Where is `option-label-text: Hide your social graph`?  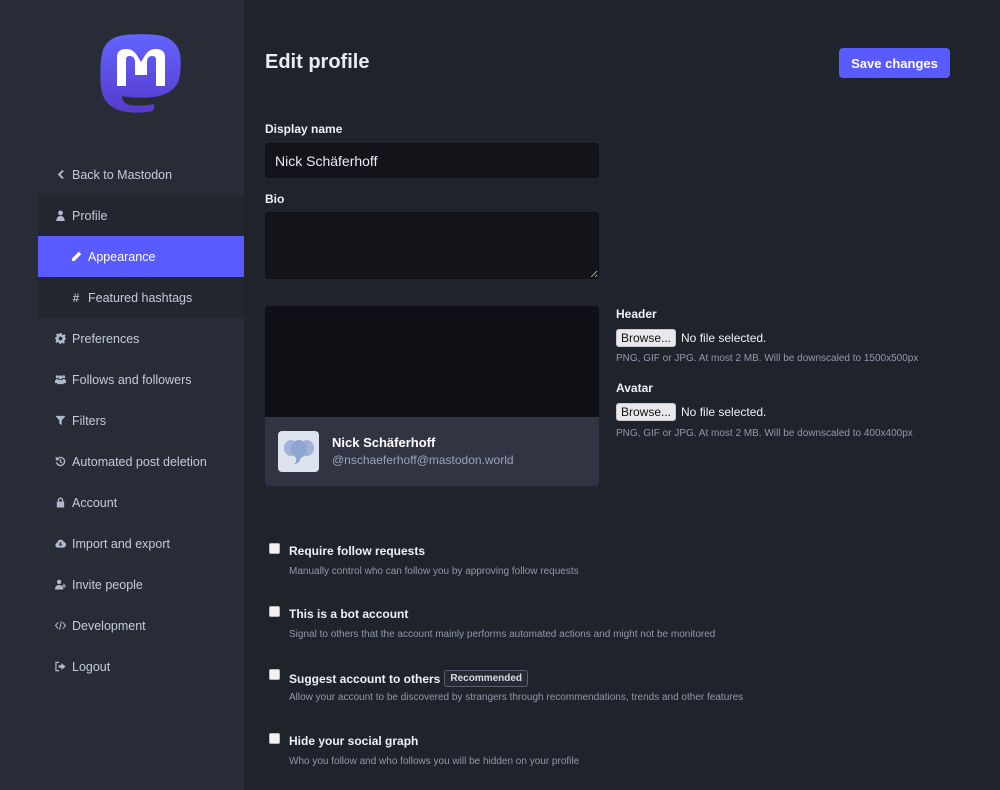
option-label-text: Hide your social graph is located at coordinates (354, 741).